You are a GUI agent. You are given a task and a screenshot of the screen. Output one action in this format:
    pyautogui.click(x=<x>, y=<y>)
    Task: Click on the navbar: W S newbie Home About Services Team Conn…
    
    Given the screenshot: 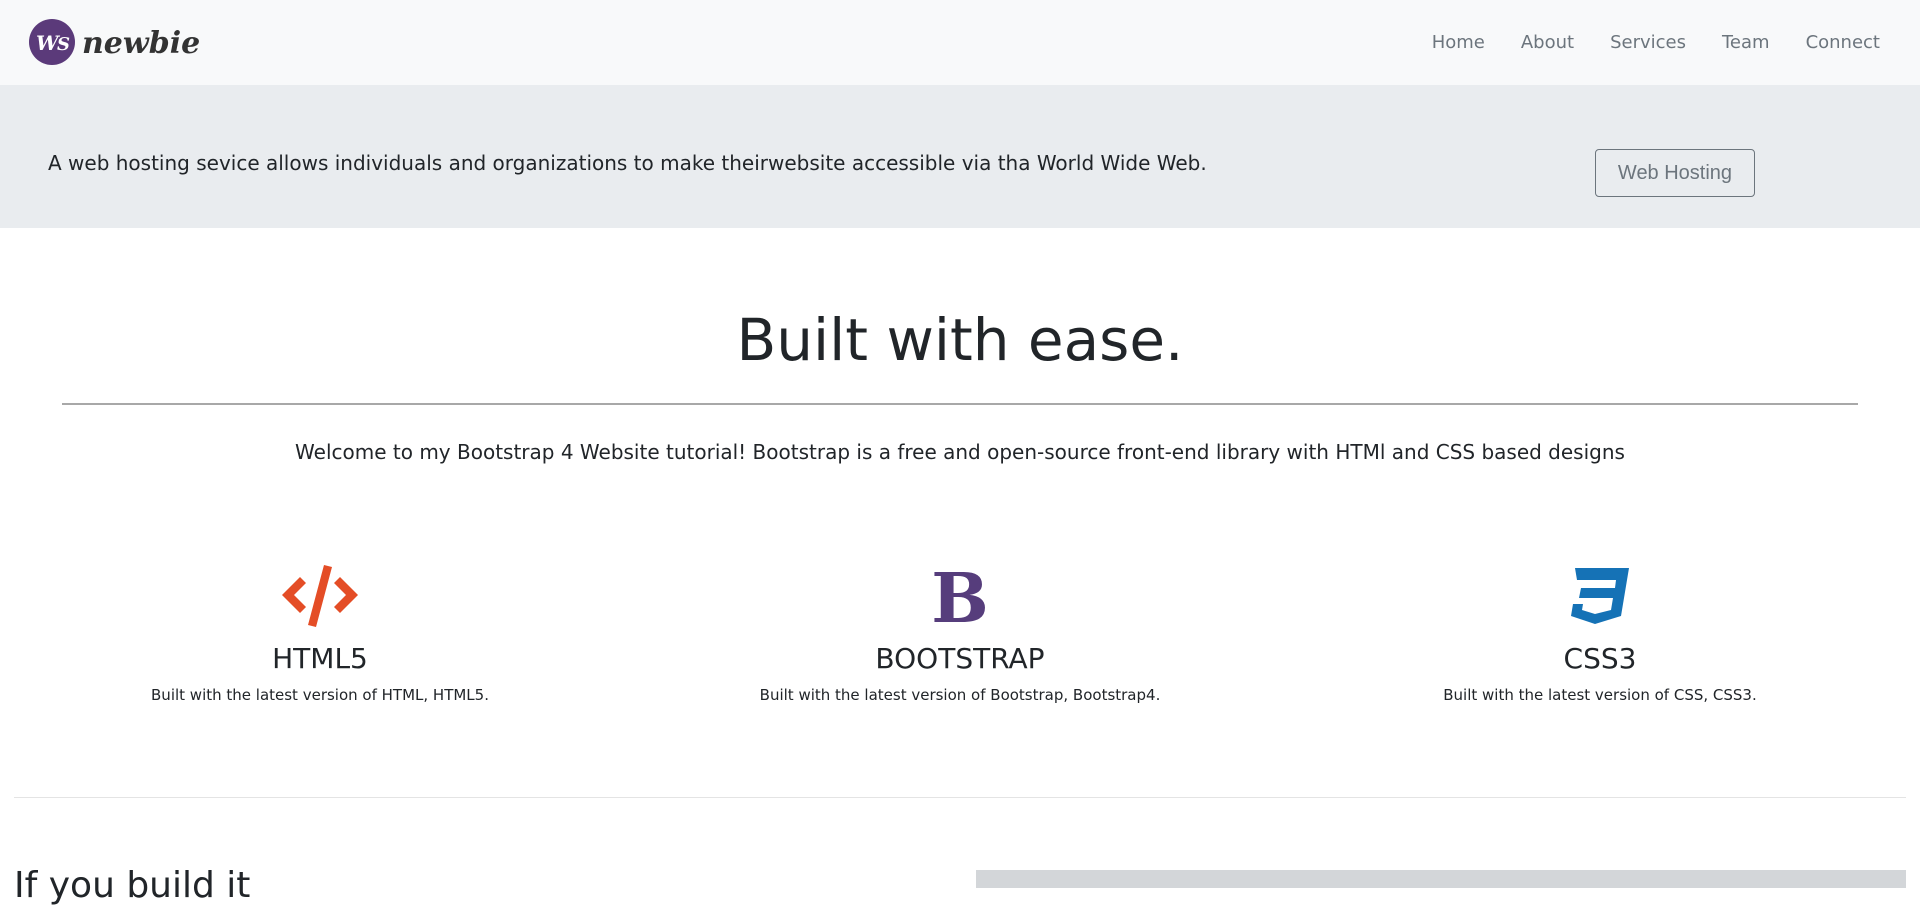 What is the action you would take?
    pyautogui.click(x=960, y=42)
    